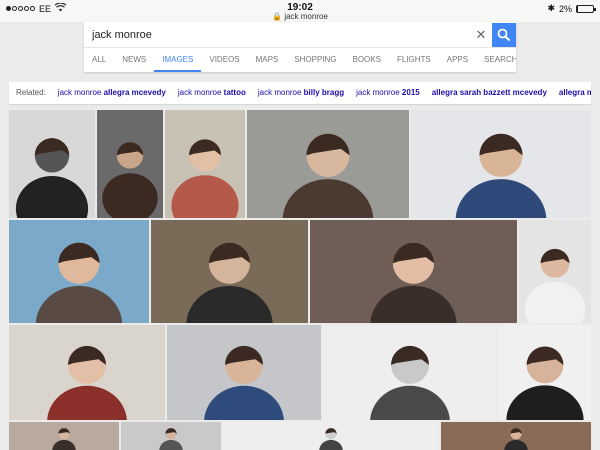  I want to click on related-search-link: jack monroe 2015, so click(388, 93).